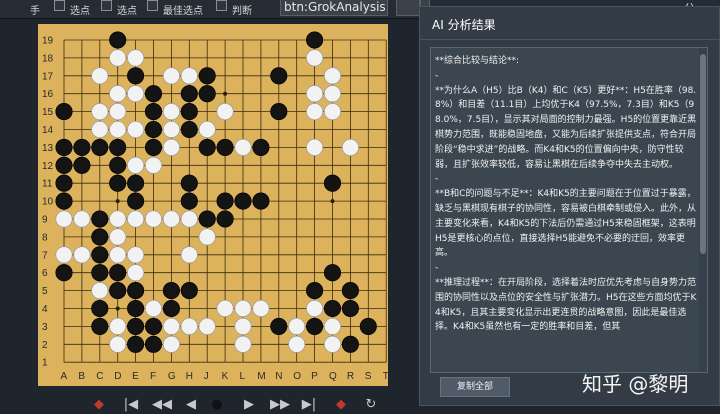 The width and height of the screenshot is (720, 414). What do you see at coordinates (217, 405) in the screenshot?
I see `stone-icon: ●` at bounding box center [217, 405].